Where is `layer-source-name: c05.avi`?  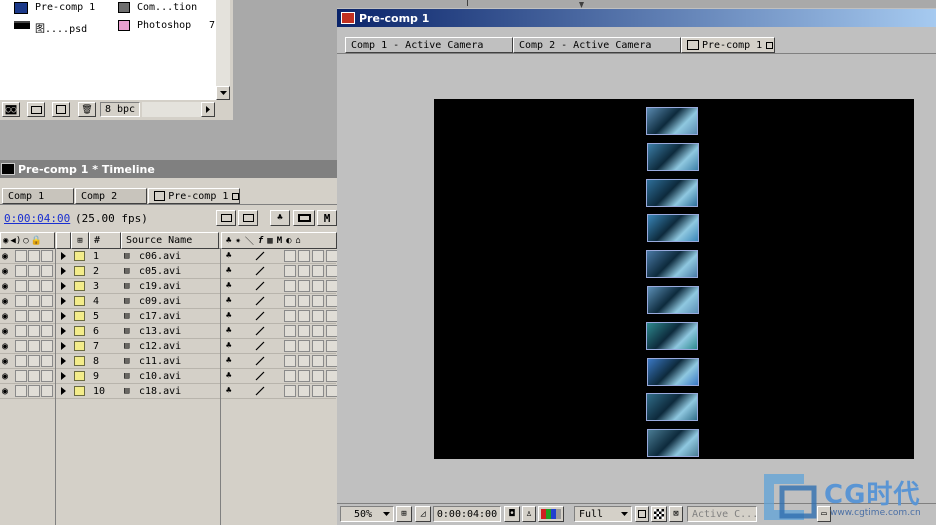
layer-source-name: c05.avi is located at coordinates (160, 271).